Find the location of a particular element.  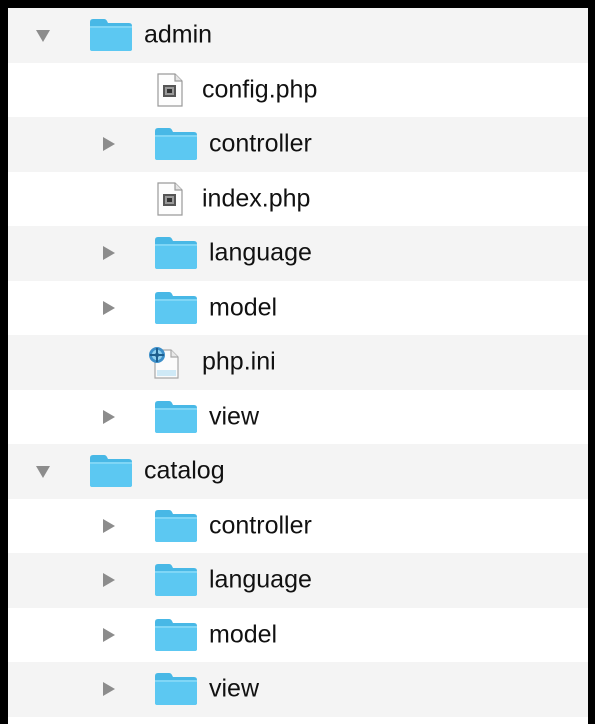

tree-row-catalog-view: view is located at coordinates (298, 689).